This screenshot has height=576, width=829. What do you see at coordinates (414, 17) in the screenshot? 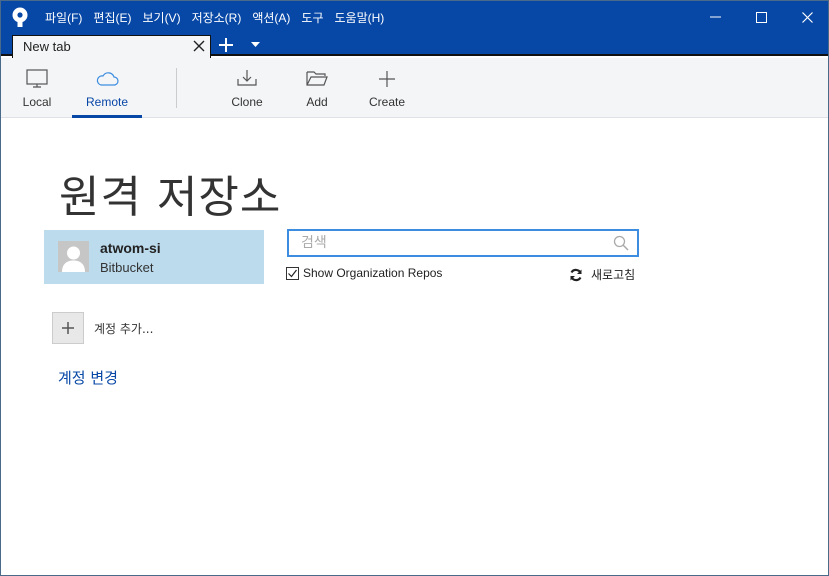
I see `title-bar: 파일(F) 편집(E) 보기(V) 저장소(R) 액션(A) 도구 도움말(H)` at bounding box center [414, 17].